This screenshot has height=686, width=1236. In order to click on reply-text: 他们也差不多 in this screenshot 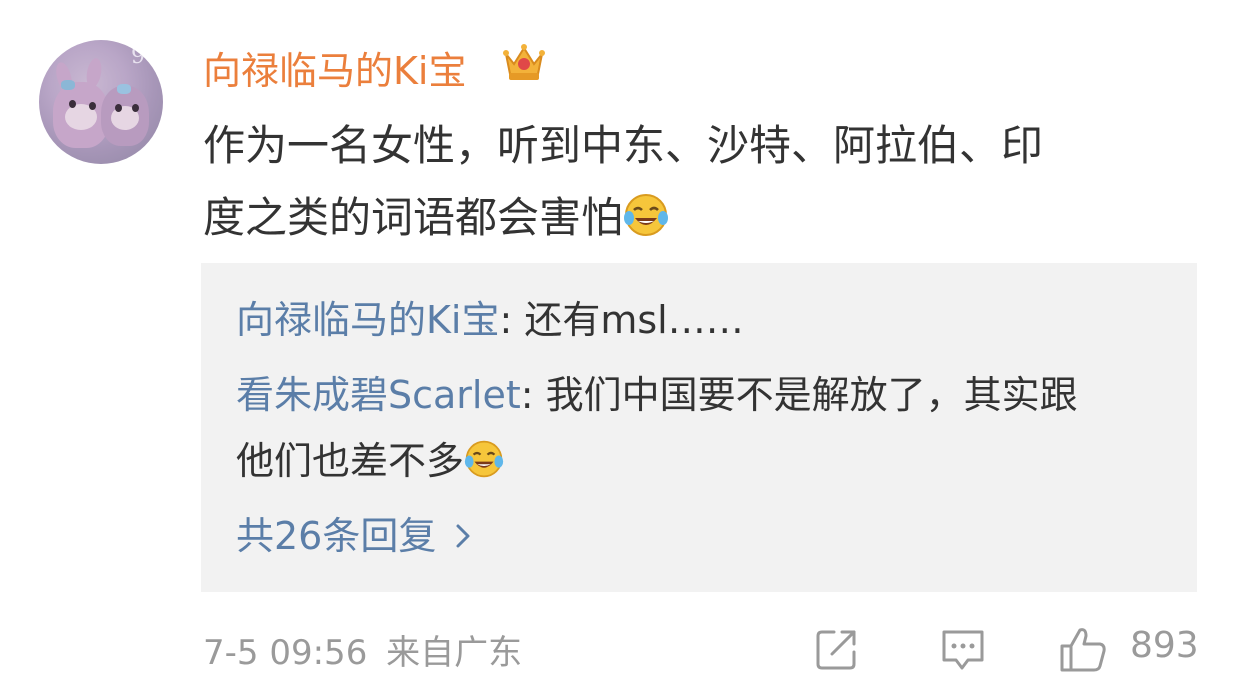, I will do `click(350, 461)`.